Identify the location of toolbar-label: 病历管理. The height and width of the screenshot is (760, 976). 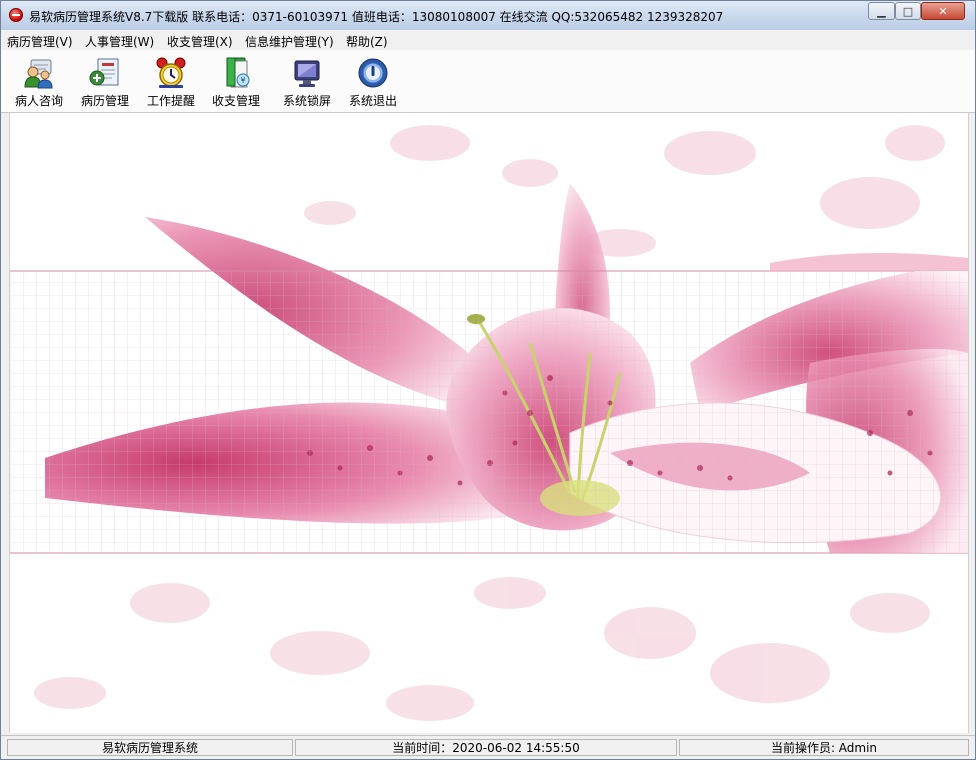
(104, 101).